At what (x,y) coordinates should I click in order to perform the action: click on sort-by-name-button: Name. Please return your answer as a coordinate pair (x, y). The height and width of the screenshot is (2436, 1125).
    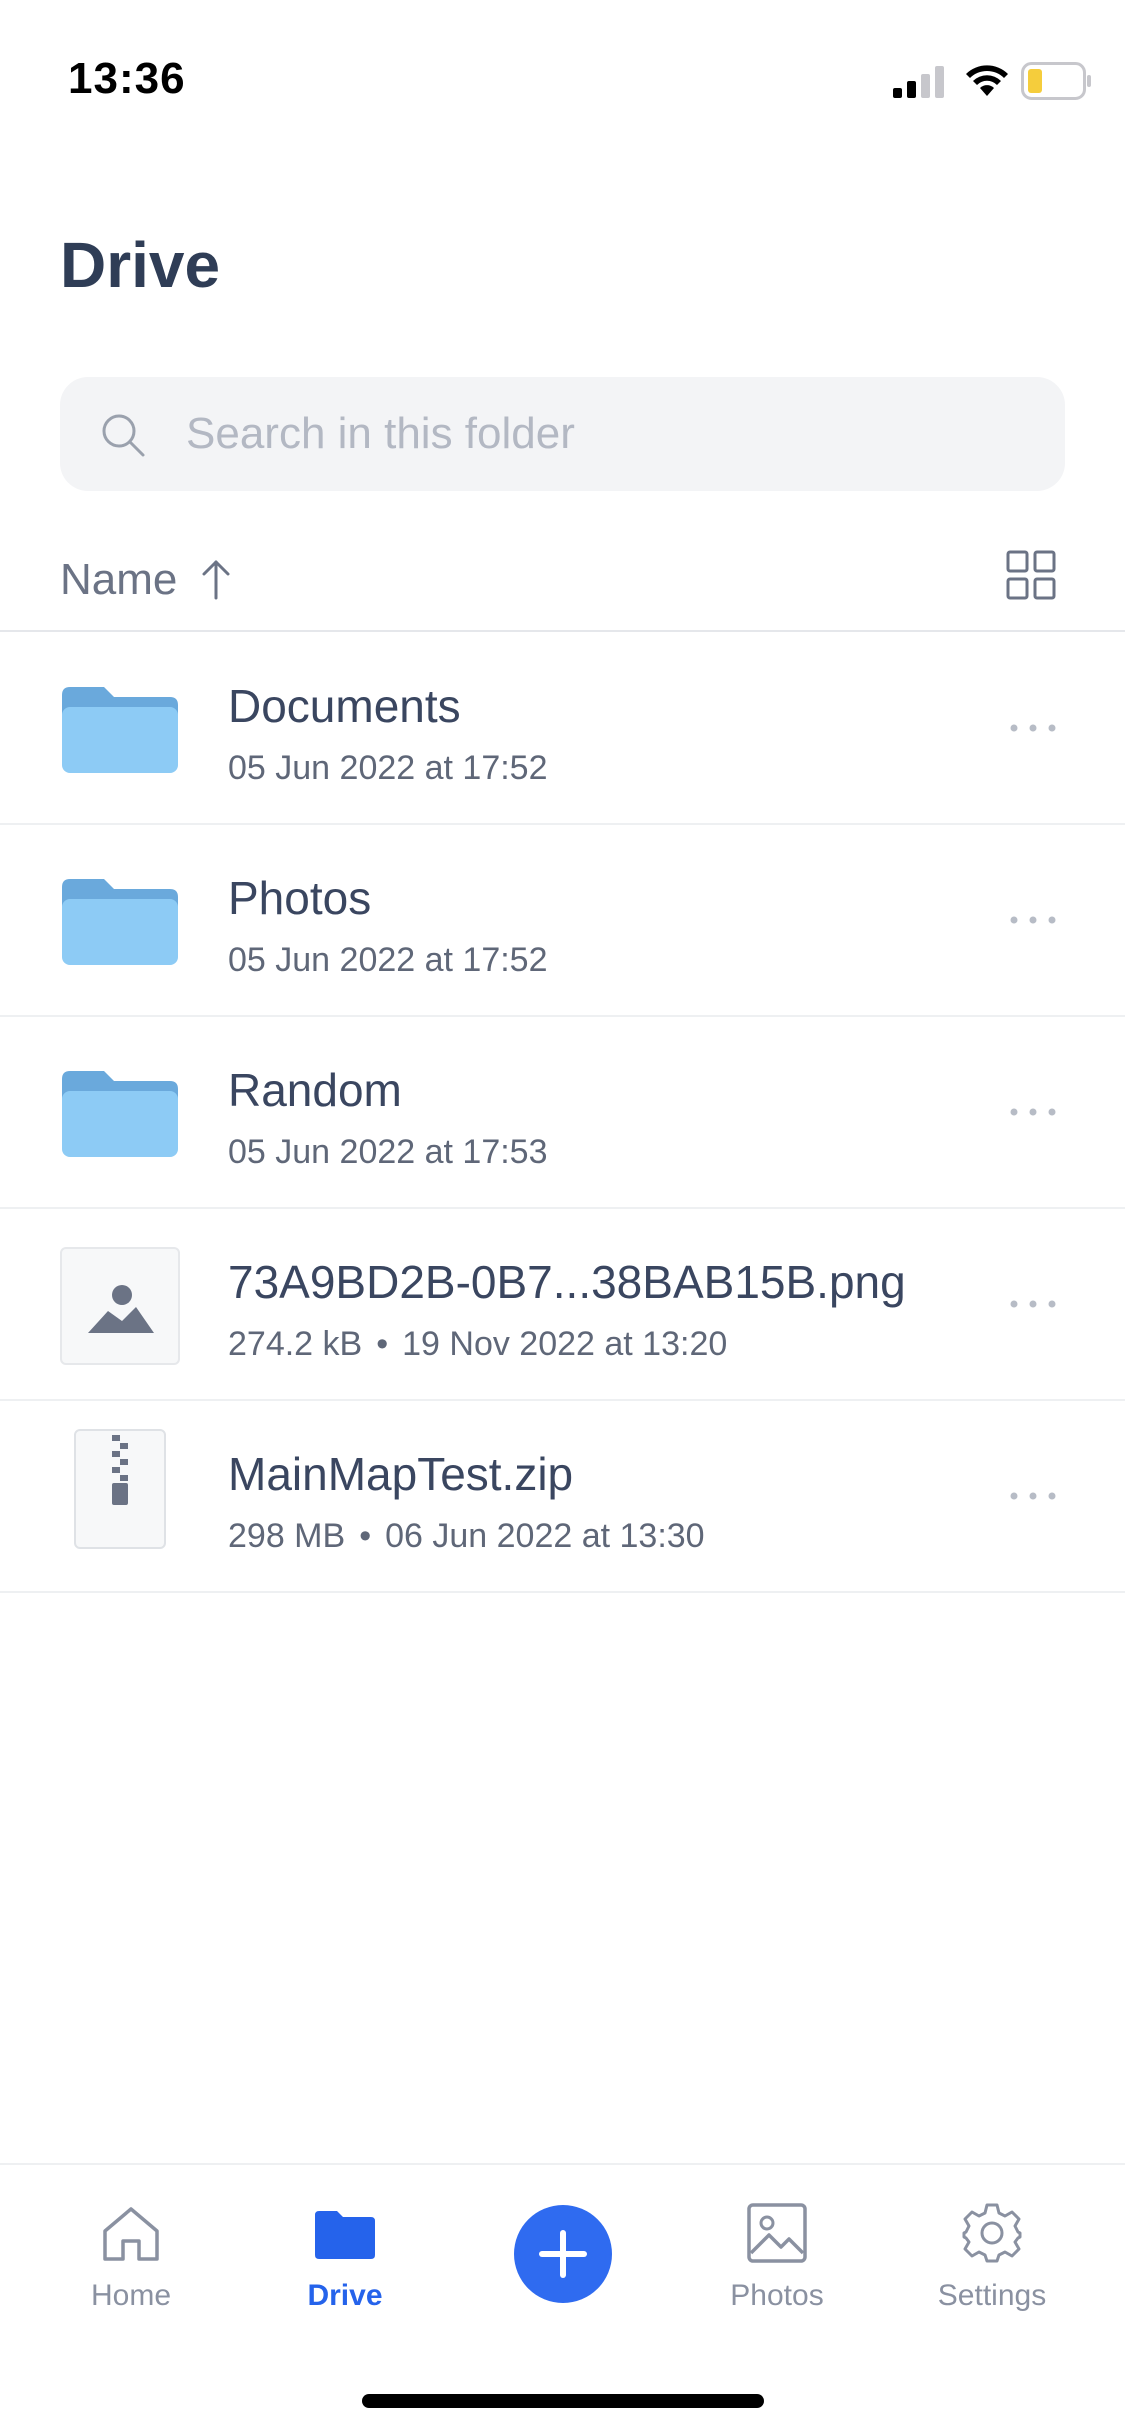
    Looking at the image, I should click on (146, 580).